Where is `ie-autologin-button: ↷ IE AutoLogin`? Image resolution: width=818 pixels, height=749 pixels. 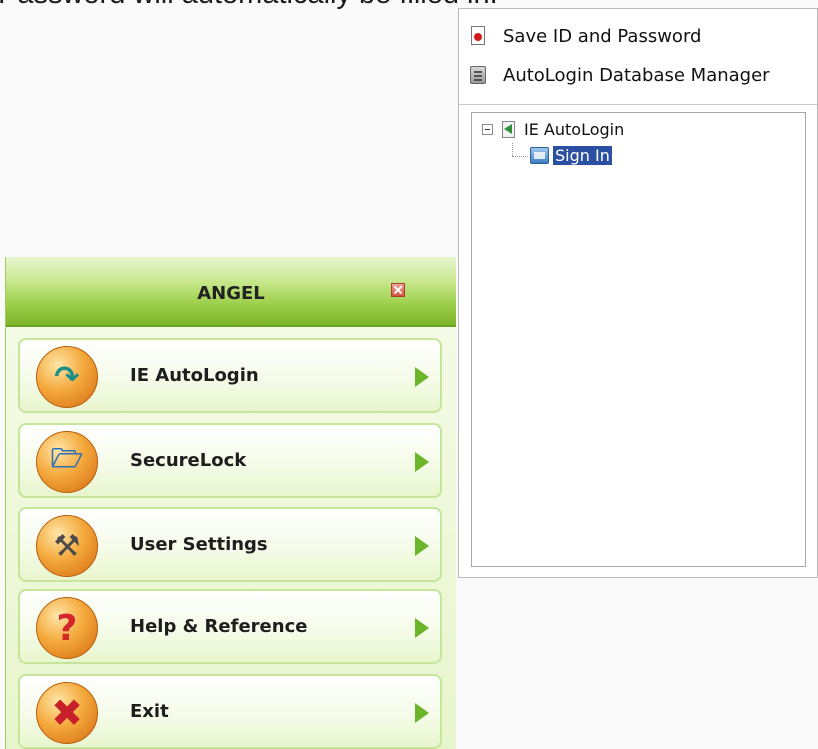
ie-autologin-button: ↷ IE AutoLogin is located at coordinates (230, 375).